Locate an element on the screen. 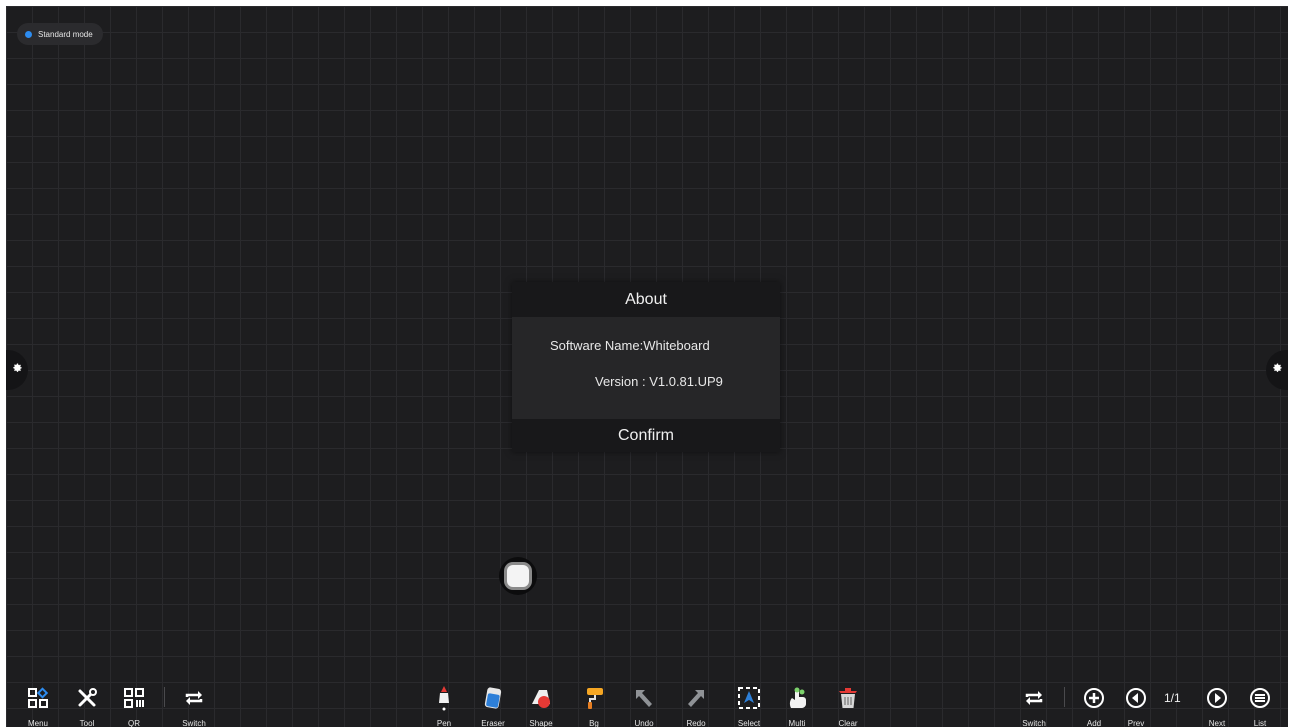 Image resolution: width=1294 pixels, height=727 pixels. switch-left-button: Switch is located at coordinates (194, 702).